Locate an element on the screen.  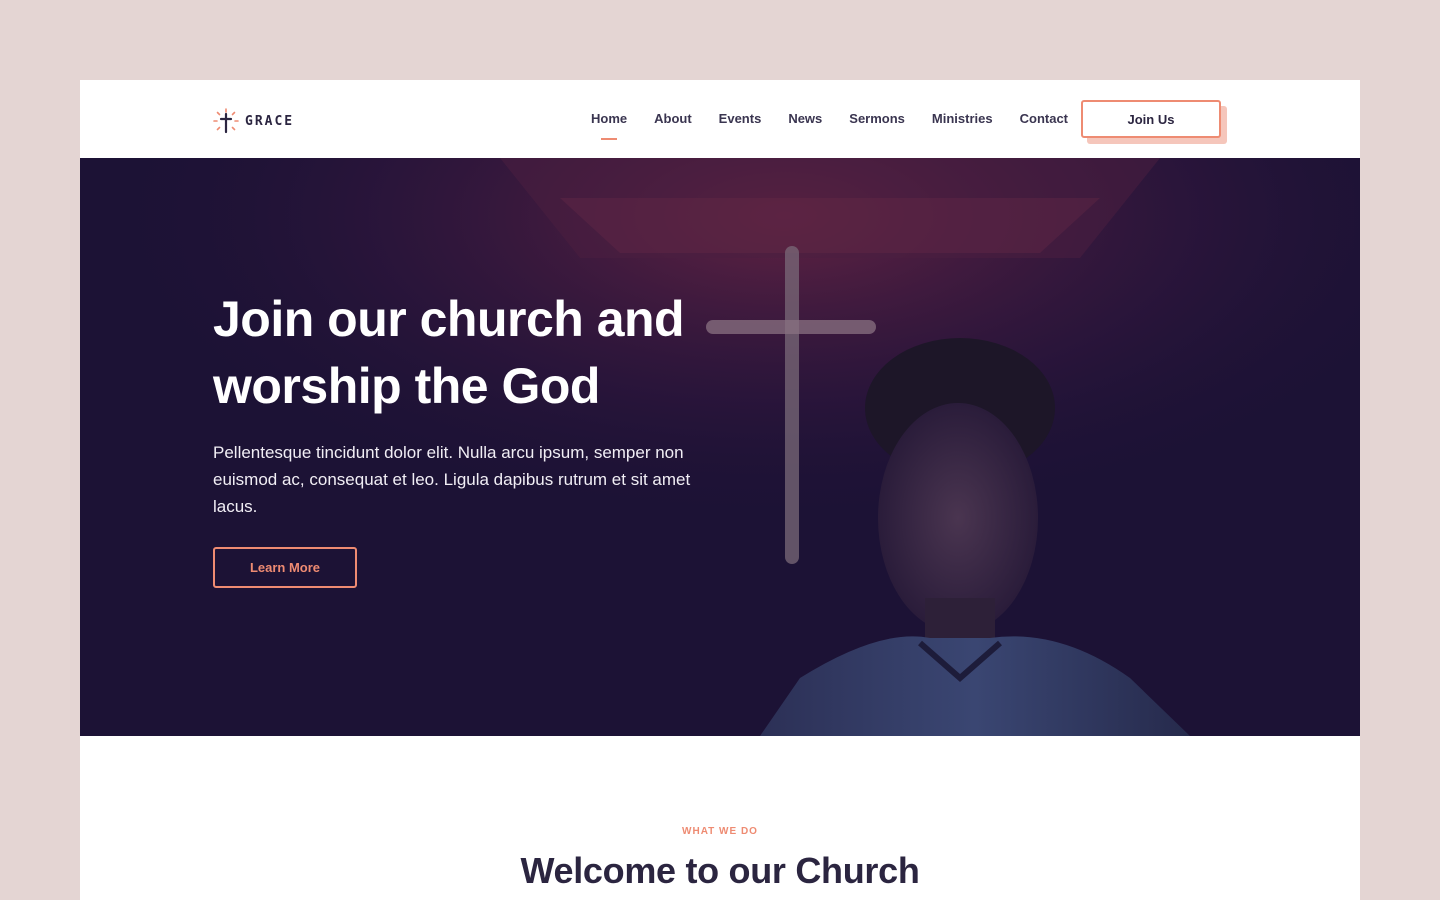
nav-item-ministries: Ministries is located at coordinates (962, 121).